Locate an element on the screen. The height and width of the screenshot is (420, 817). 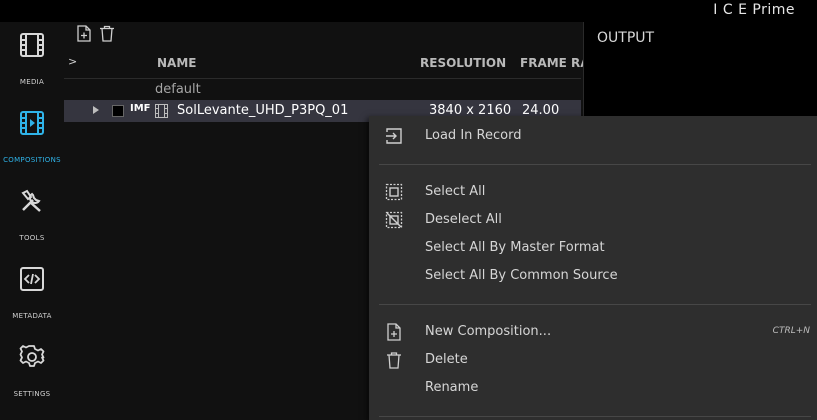
header-divider is located at coordinates (322, 78).